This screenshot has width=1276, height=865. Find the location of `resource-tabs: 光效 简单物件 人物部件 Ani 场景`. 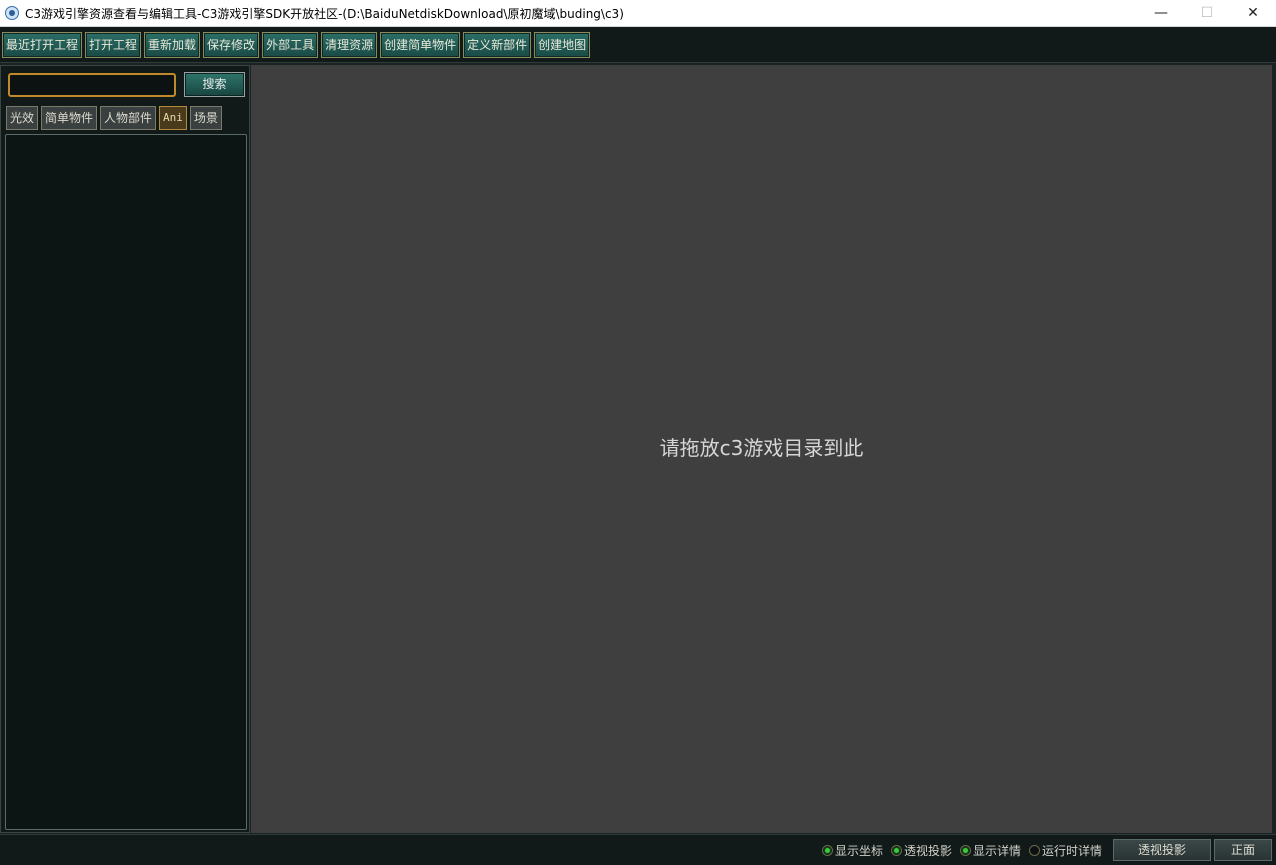

resource-tabs: 光效 简单物件 人物部件 Ani 场景 is located at coordinates (115, 118).